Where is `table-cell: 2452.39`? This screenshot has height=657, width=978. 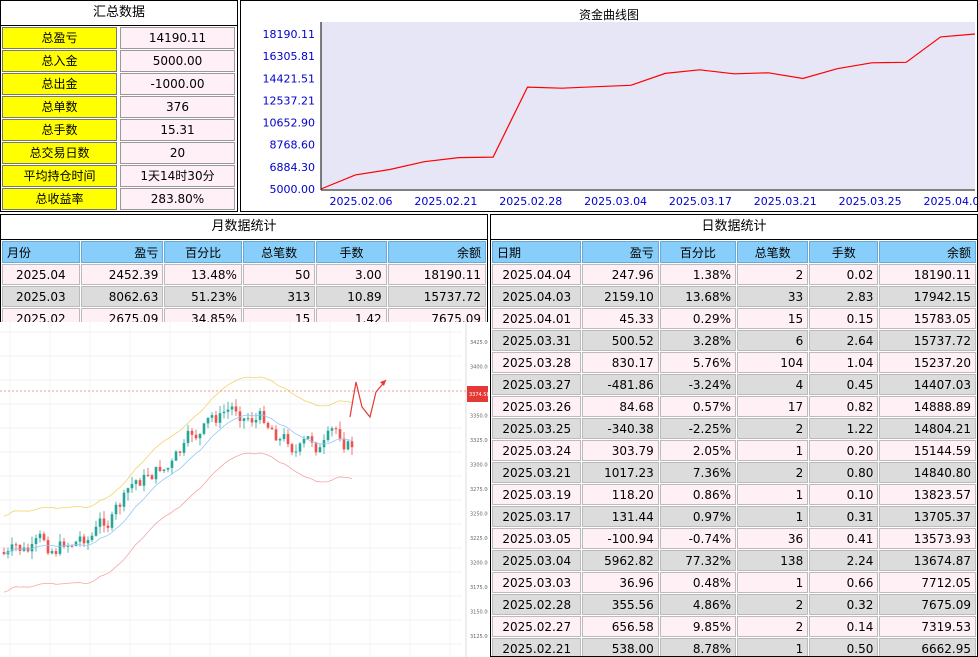 table-cell: 2452.39 is located at coordinates (122, 274).